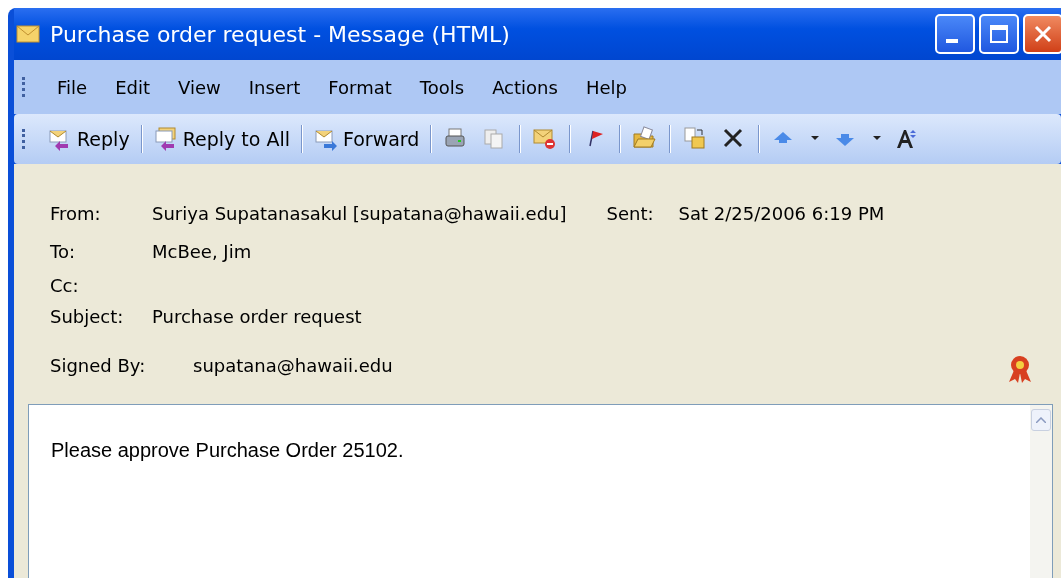  What do you see at coordinates (606, 87) in the screenshot?
I see `menu-item: Help` at bounding box center [606, 87].